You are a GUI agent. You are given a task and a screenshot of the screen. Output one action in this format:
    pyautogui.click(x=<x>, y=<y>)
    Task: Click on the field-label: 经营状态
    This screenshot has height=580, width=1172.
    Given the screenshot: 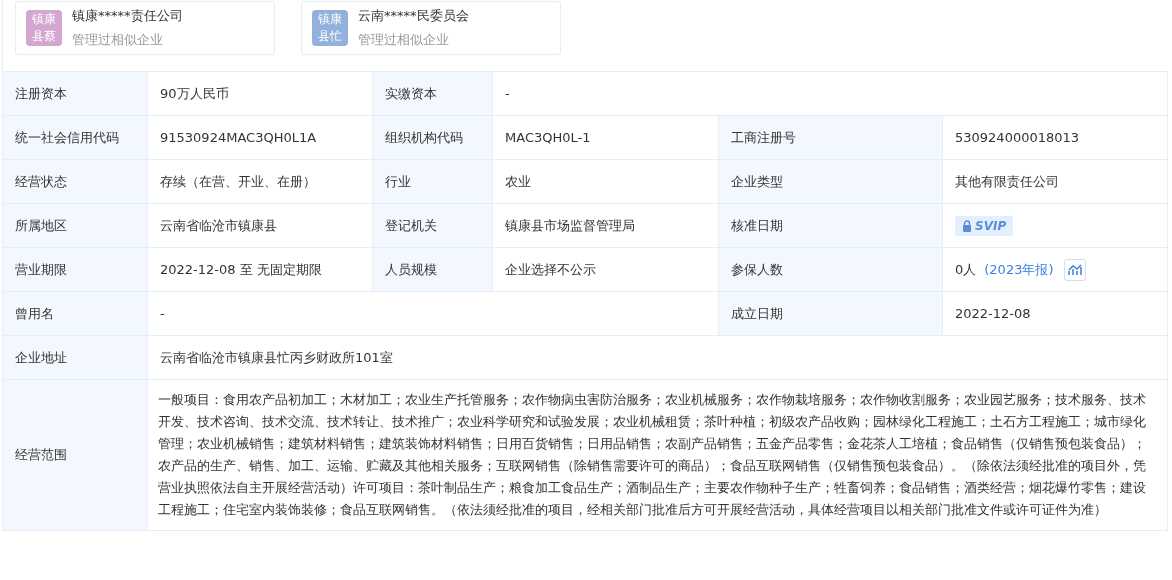 What is the action you would take?
    pyautogui.click(x=75, y=182)
    